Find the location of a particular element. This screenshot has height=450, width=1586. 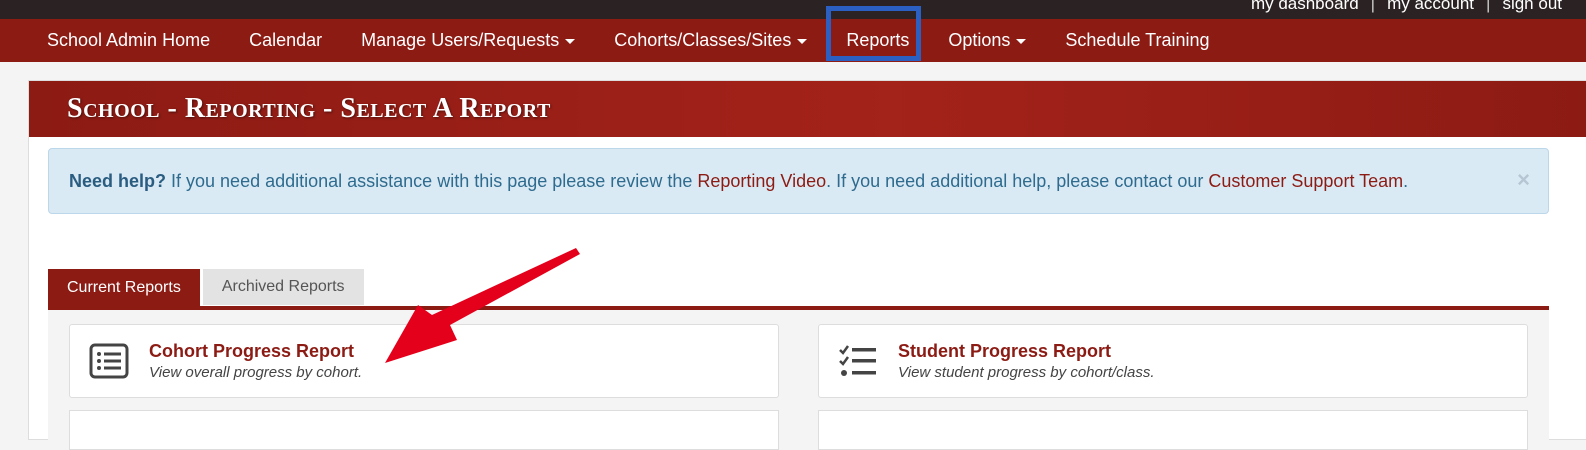

my-account-link: my account is located at coordinates (1430, 7).